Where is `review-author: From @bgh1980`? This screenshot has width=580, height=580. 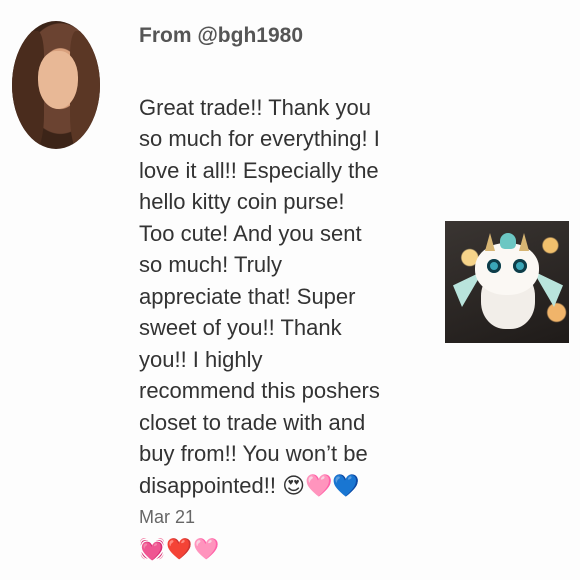 review-author: From @bgh1980 is located at coordinates (221, 36).